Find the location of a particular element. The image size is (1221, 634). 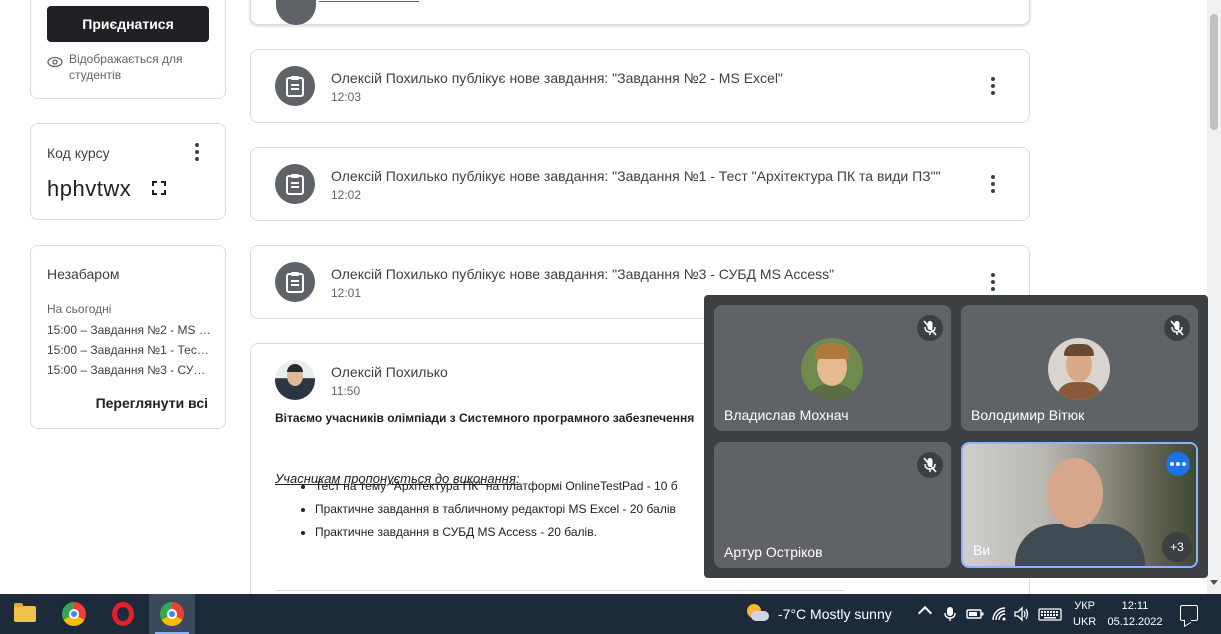

visibility-text: Відображається для студентів is located at coordinates (126, 67).